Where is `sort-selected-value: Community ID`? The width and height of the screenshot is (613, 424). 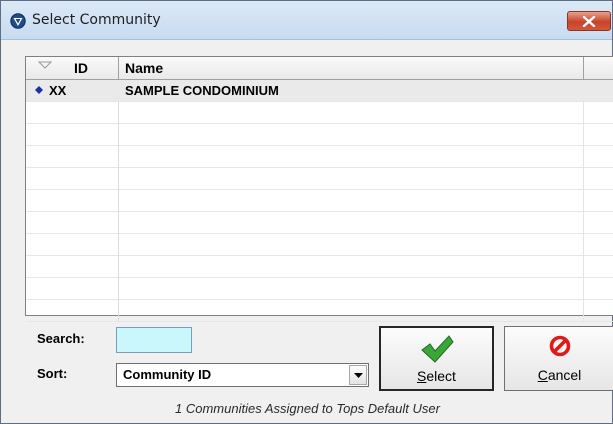
sort-selected-value: Community ID is located at coordinates (167, 374).